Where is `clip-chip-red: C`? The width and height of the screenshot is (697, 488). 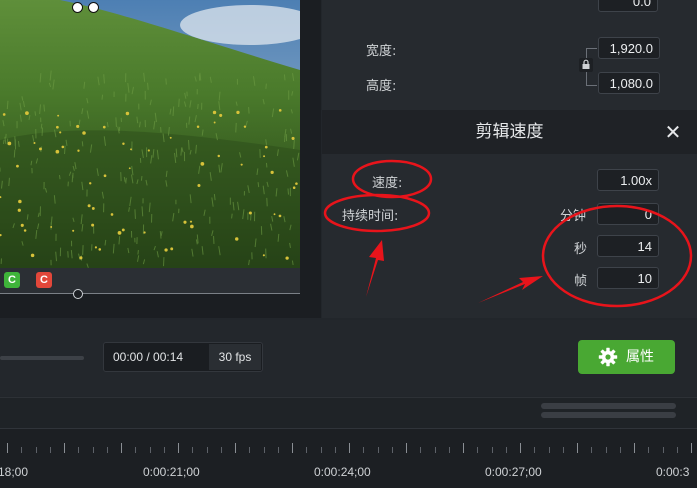
clip-chip-red: C is located at coordinates (44, 280).